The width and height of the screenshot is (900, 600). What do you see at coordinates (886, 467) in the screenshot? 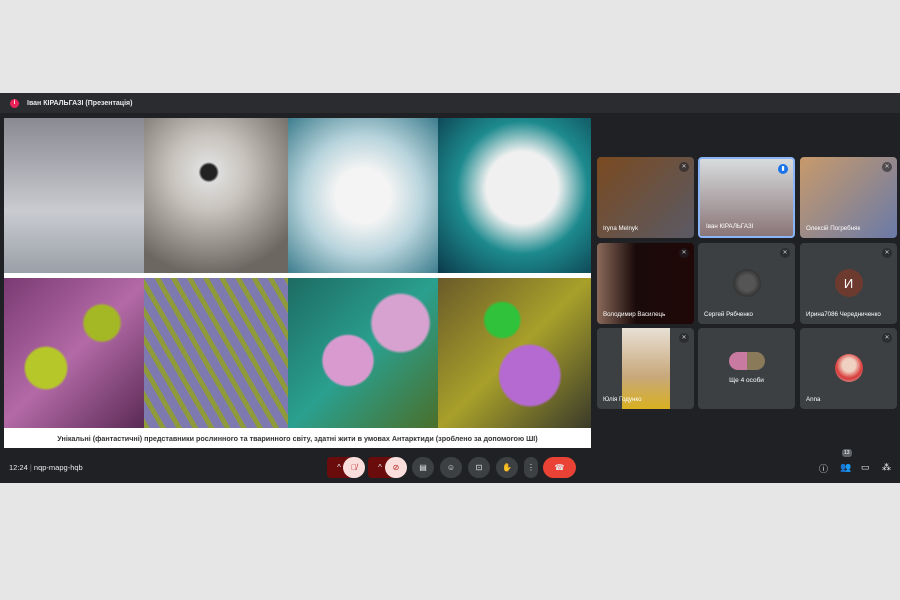
I see `activities-icon: ⁂` at bounding box center [886, 467].